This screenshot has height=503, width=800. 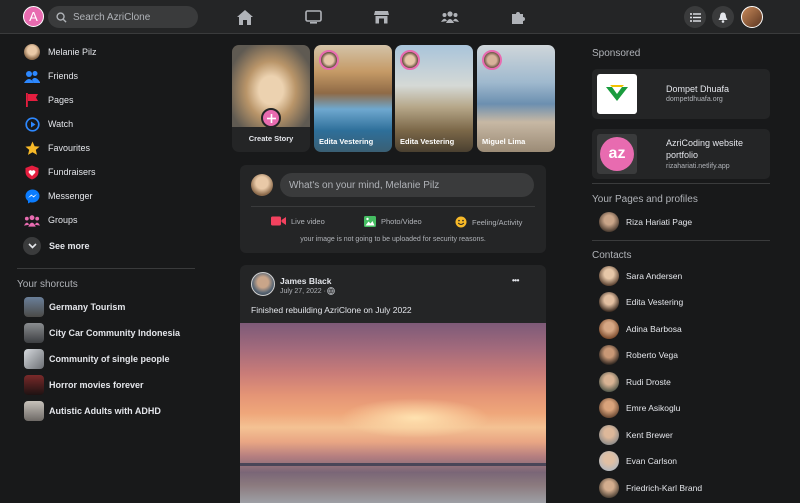 I want to click on create-story-card: Create Story, so click(x=271, y=98).